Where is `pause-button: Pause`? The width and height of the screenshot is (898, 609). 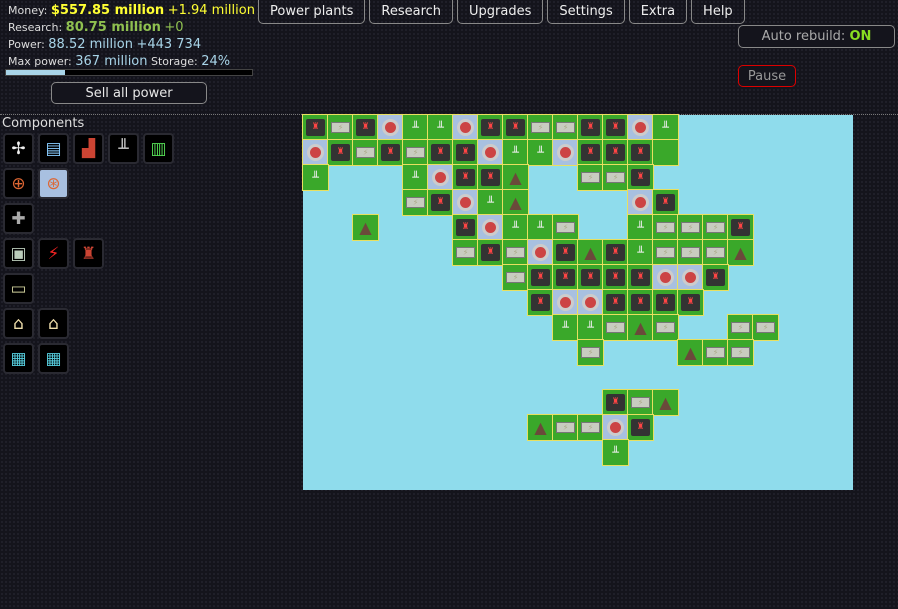 pause-button: Pause is located at coordinates (767, 76).